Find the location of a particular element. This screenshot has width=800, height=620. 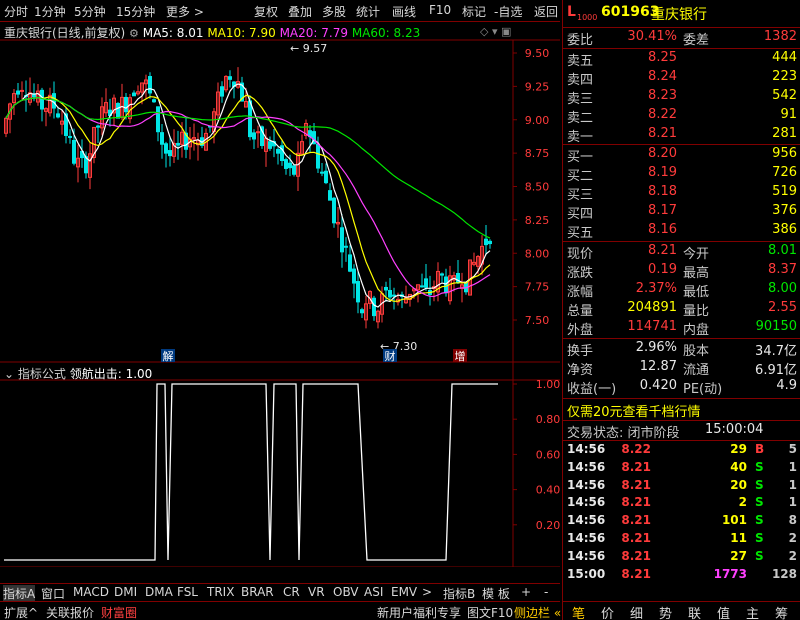

ask-row: 卖三 8.23 542 is located at coordinates (681, 97).